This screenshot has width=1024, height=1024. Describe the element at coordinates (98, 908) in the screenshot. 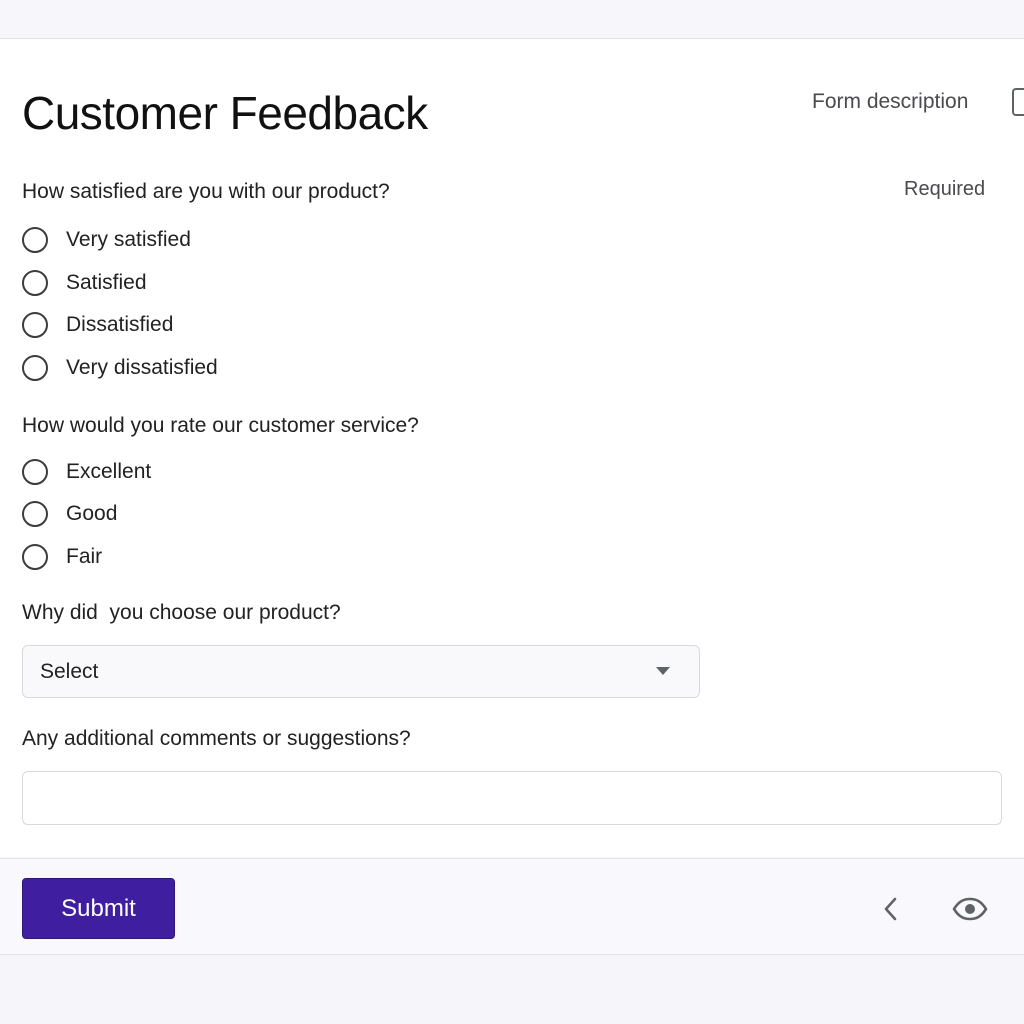

I see `submit-button: Submit` at that location.